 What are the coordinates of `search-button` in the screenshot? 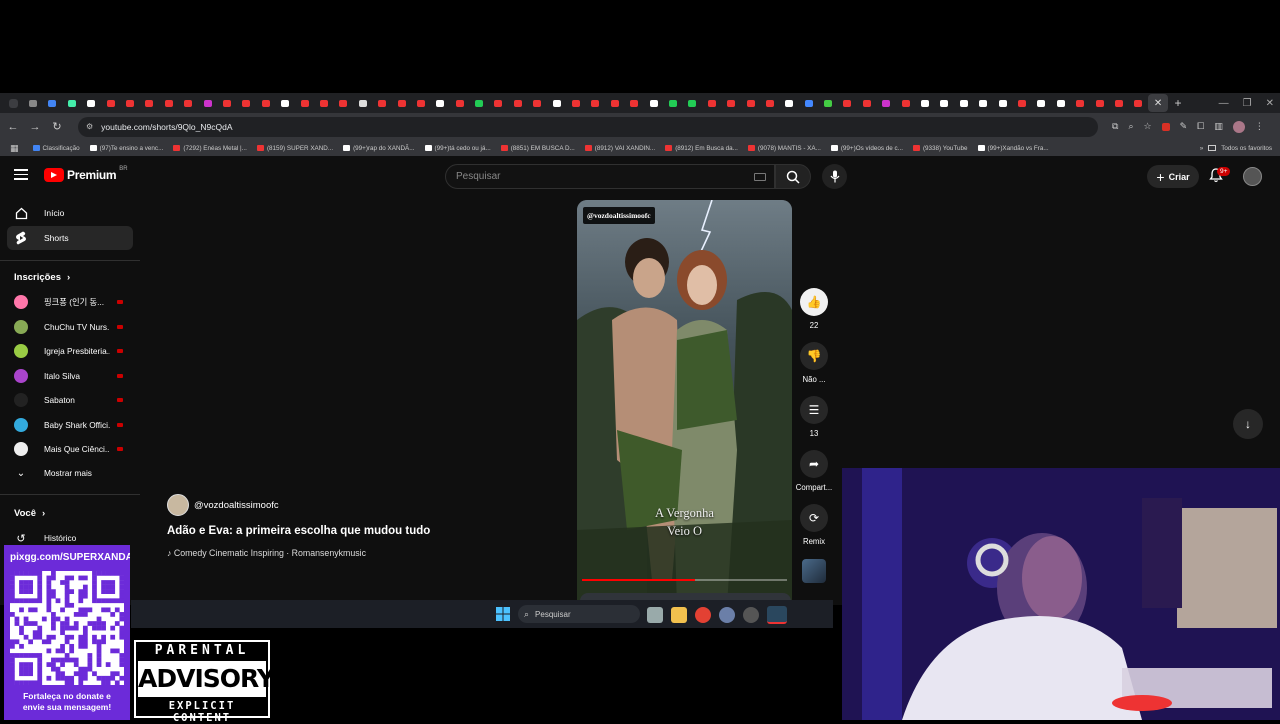 It's located at (793, 176).